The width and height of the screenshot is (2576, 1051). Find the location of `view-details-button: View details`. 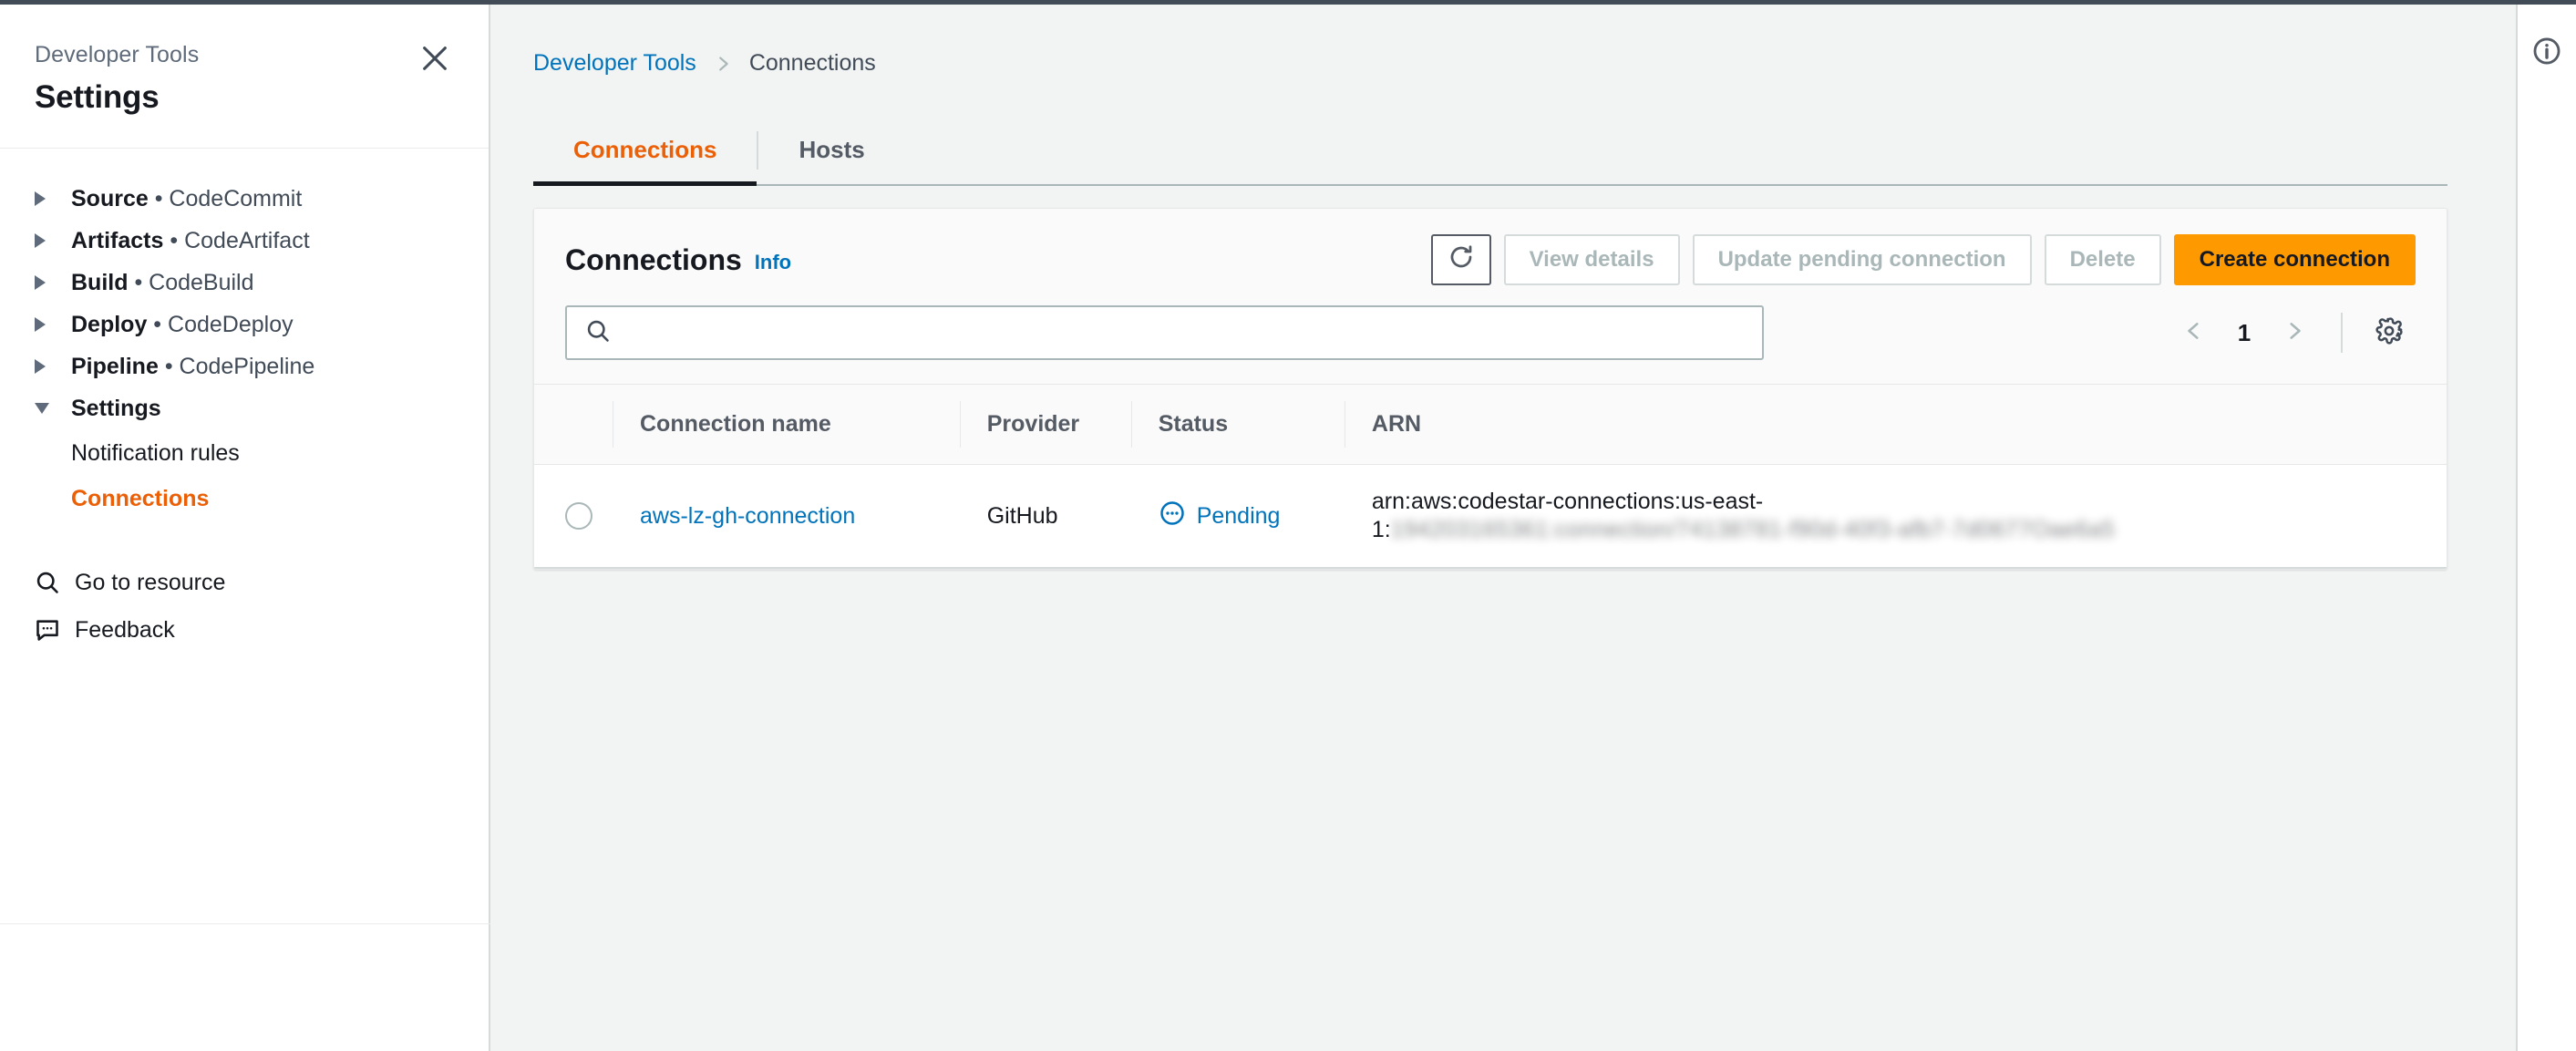

view-details-button: View details is located at coordinates (1591, 259).